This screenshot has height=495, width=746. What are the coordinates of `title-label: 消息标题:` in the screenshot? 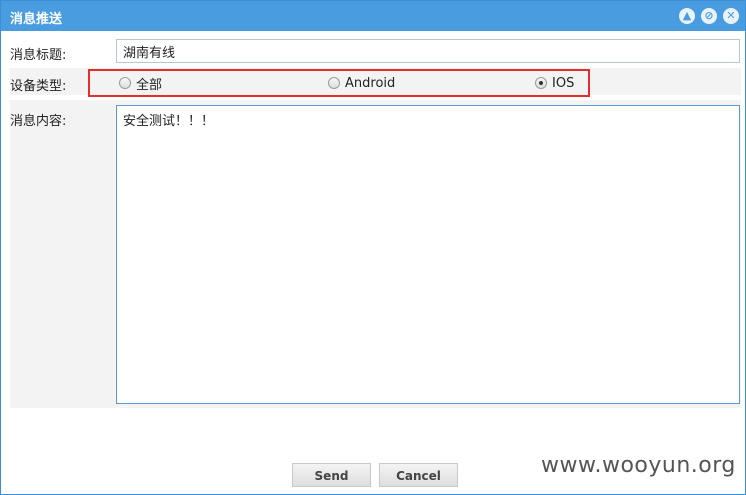 It's located at (38, 55).